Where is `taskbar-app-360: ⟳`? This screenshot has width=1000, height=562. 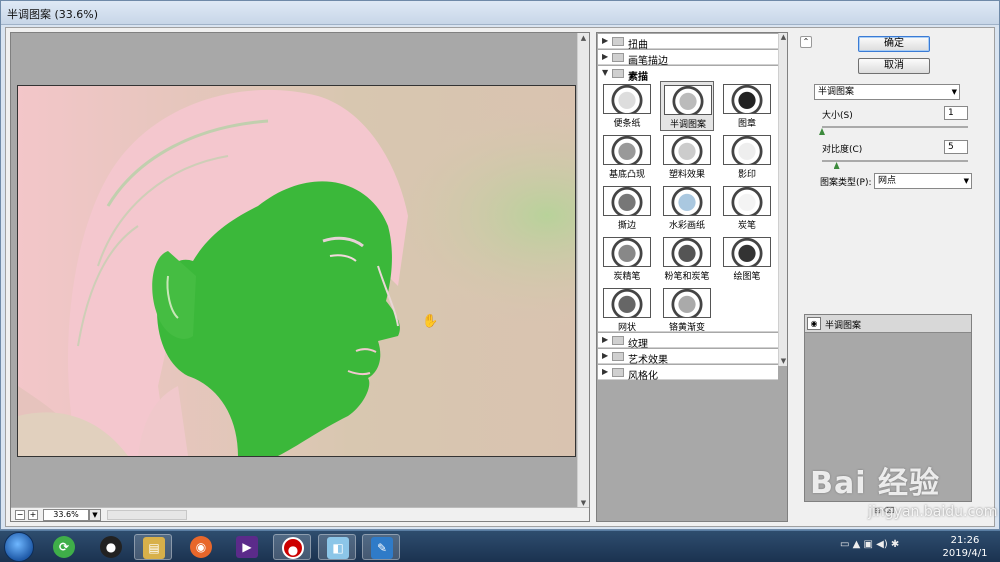
taskbar-app-360: ⟳ is located at coordinates (64, 547).